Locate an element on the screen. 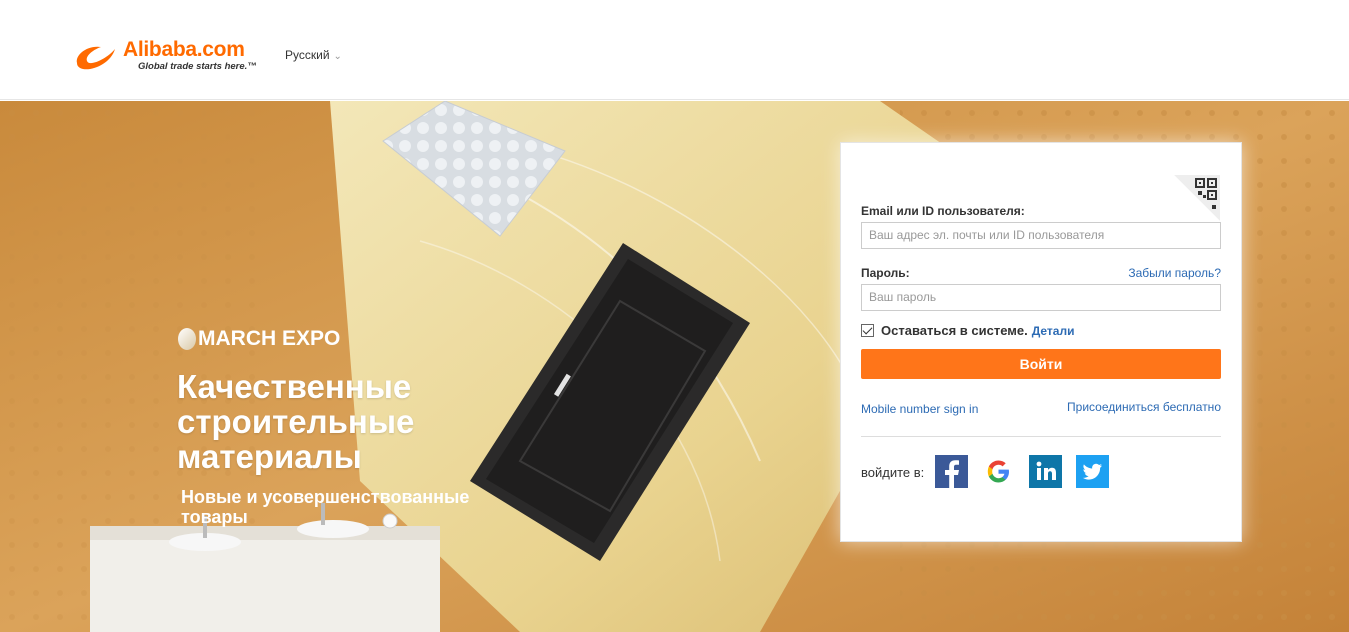  details-link: Детали is located at coordinates (1053, 331).